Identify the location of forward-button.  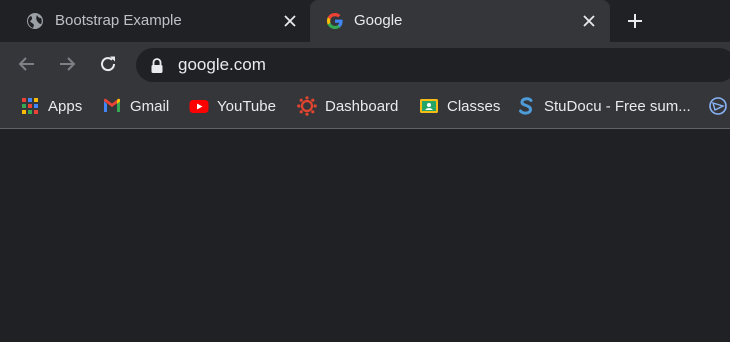
(67, 64).